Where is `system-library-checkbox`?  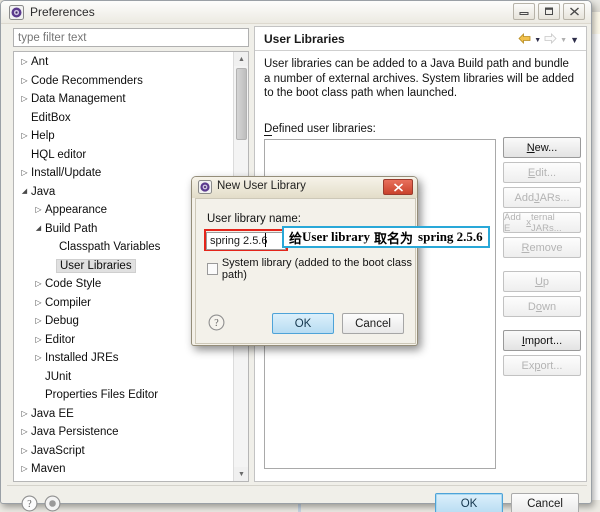 system-library-checkbox is located at coordinates (212, 269).